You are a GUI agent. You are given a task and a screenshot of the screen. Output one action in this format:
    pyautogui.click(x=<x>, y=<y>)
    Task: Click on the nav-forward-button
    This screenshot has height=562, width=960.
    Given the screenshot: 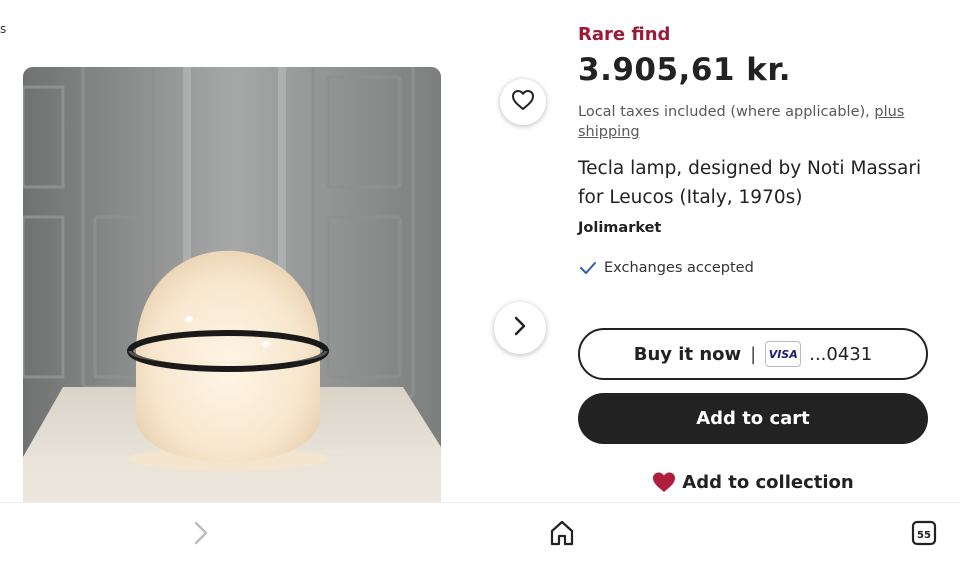 What is the action you would take?
    pyautogui.click(x=201, y=535)
    